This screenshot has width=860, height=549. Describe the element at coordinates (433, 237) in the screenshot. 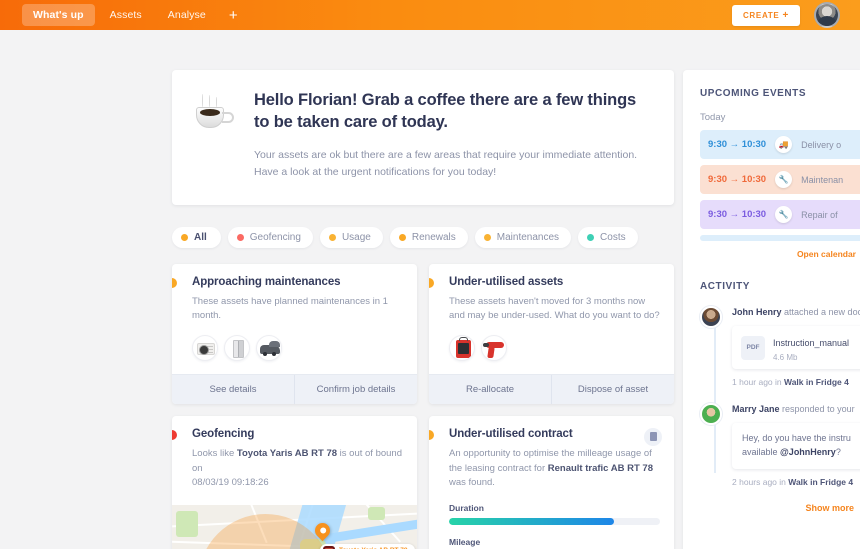

I see `filter-label-renewals: Renewals` at that location.